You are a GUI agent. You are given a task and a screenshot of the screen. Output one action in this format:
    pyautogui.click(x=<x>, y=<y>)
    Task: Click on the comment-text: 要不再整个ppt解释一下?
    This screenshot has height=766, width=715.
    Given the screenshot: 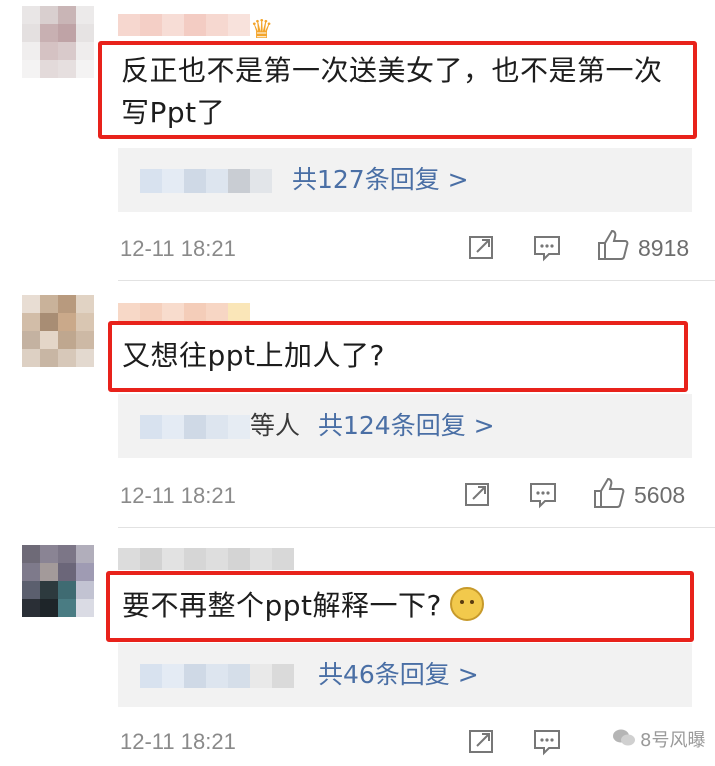 What is the action you would take?
    pyautogui.click(x=303, y=606)
    